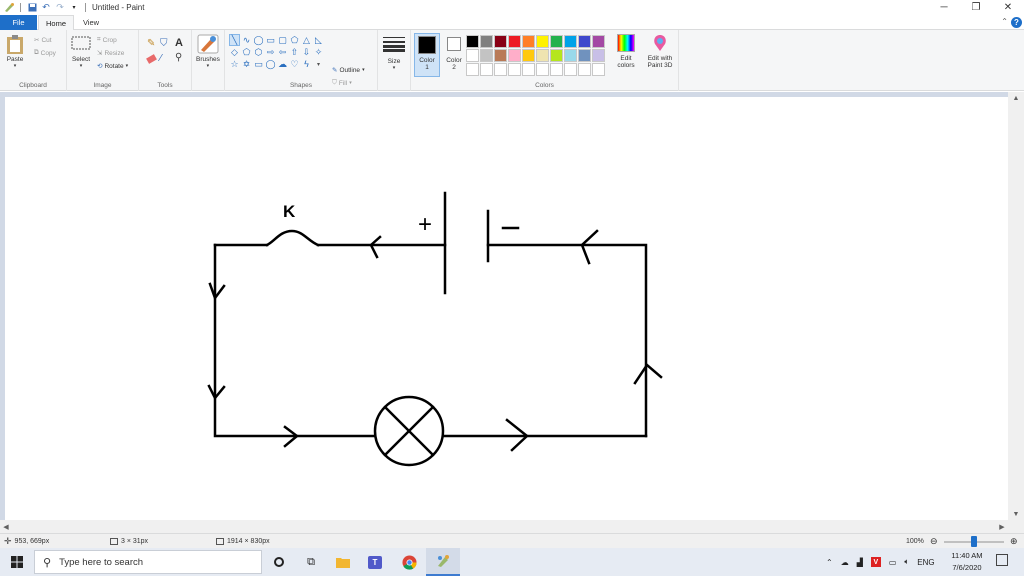 Image resolution: width=1024 pixels, height=576 pixels. What do you see at coordinates (74, 8) in the screenshot?
I see `quick-access-dropdown-icon: ▾` at bounding box center [74, 8].